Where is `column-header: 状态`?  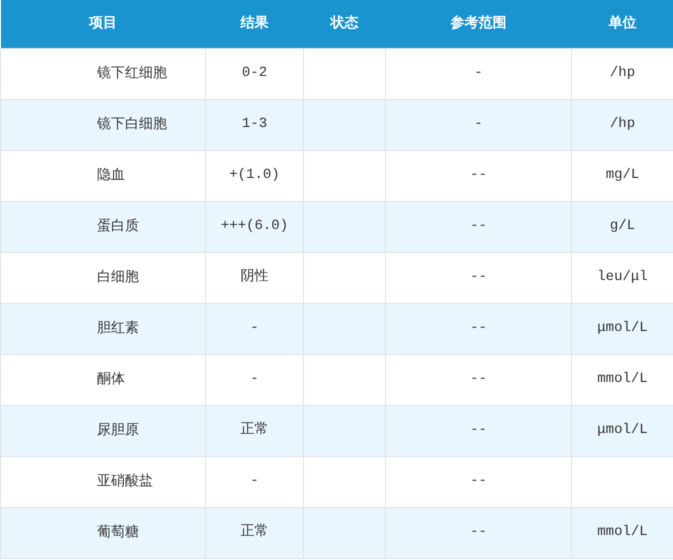
column-header: 状态 is located at coordinates (345, 24).